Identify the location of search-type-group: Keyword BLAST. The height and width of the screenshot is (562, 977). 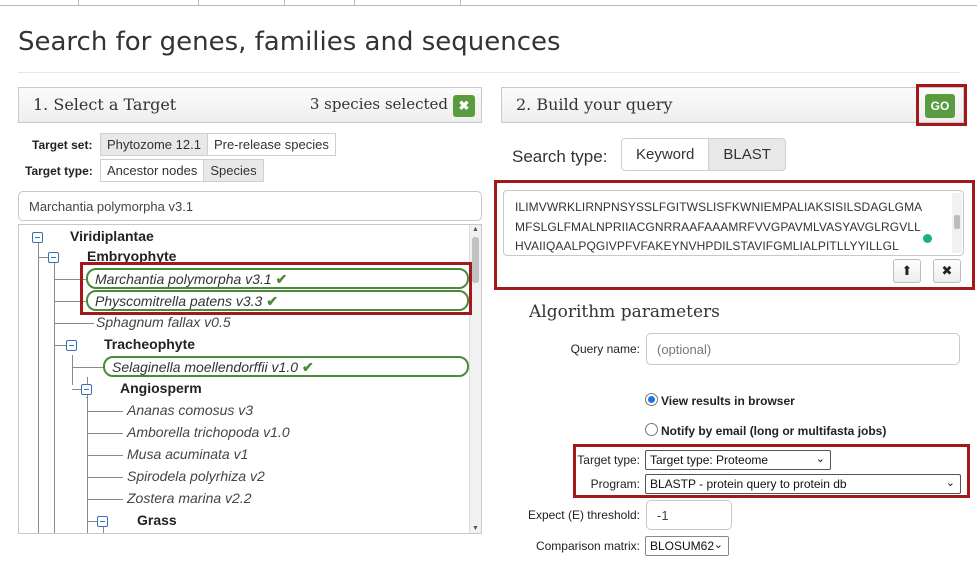
(703, 154).